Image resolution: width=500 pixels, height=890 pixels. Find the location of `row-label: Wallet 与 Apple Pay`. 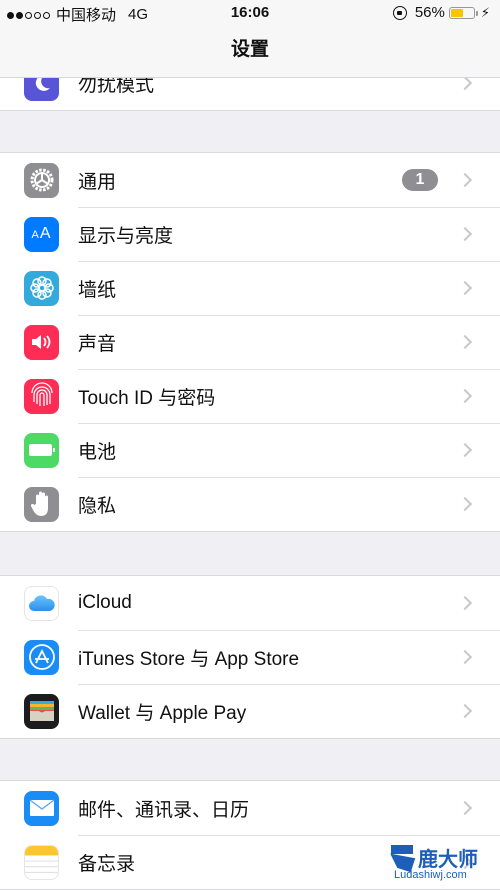

row-label: Wallet 与 Apple Pay is located at coordinates (269, 711).